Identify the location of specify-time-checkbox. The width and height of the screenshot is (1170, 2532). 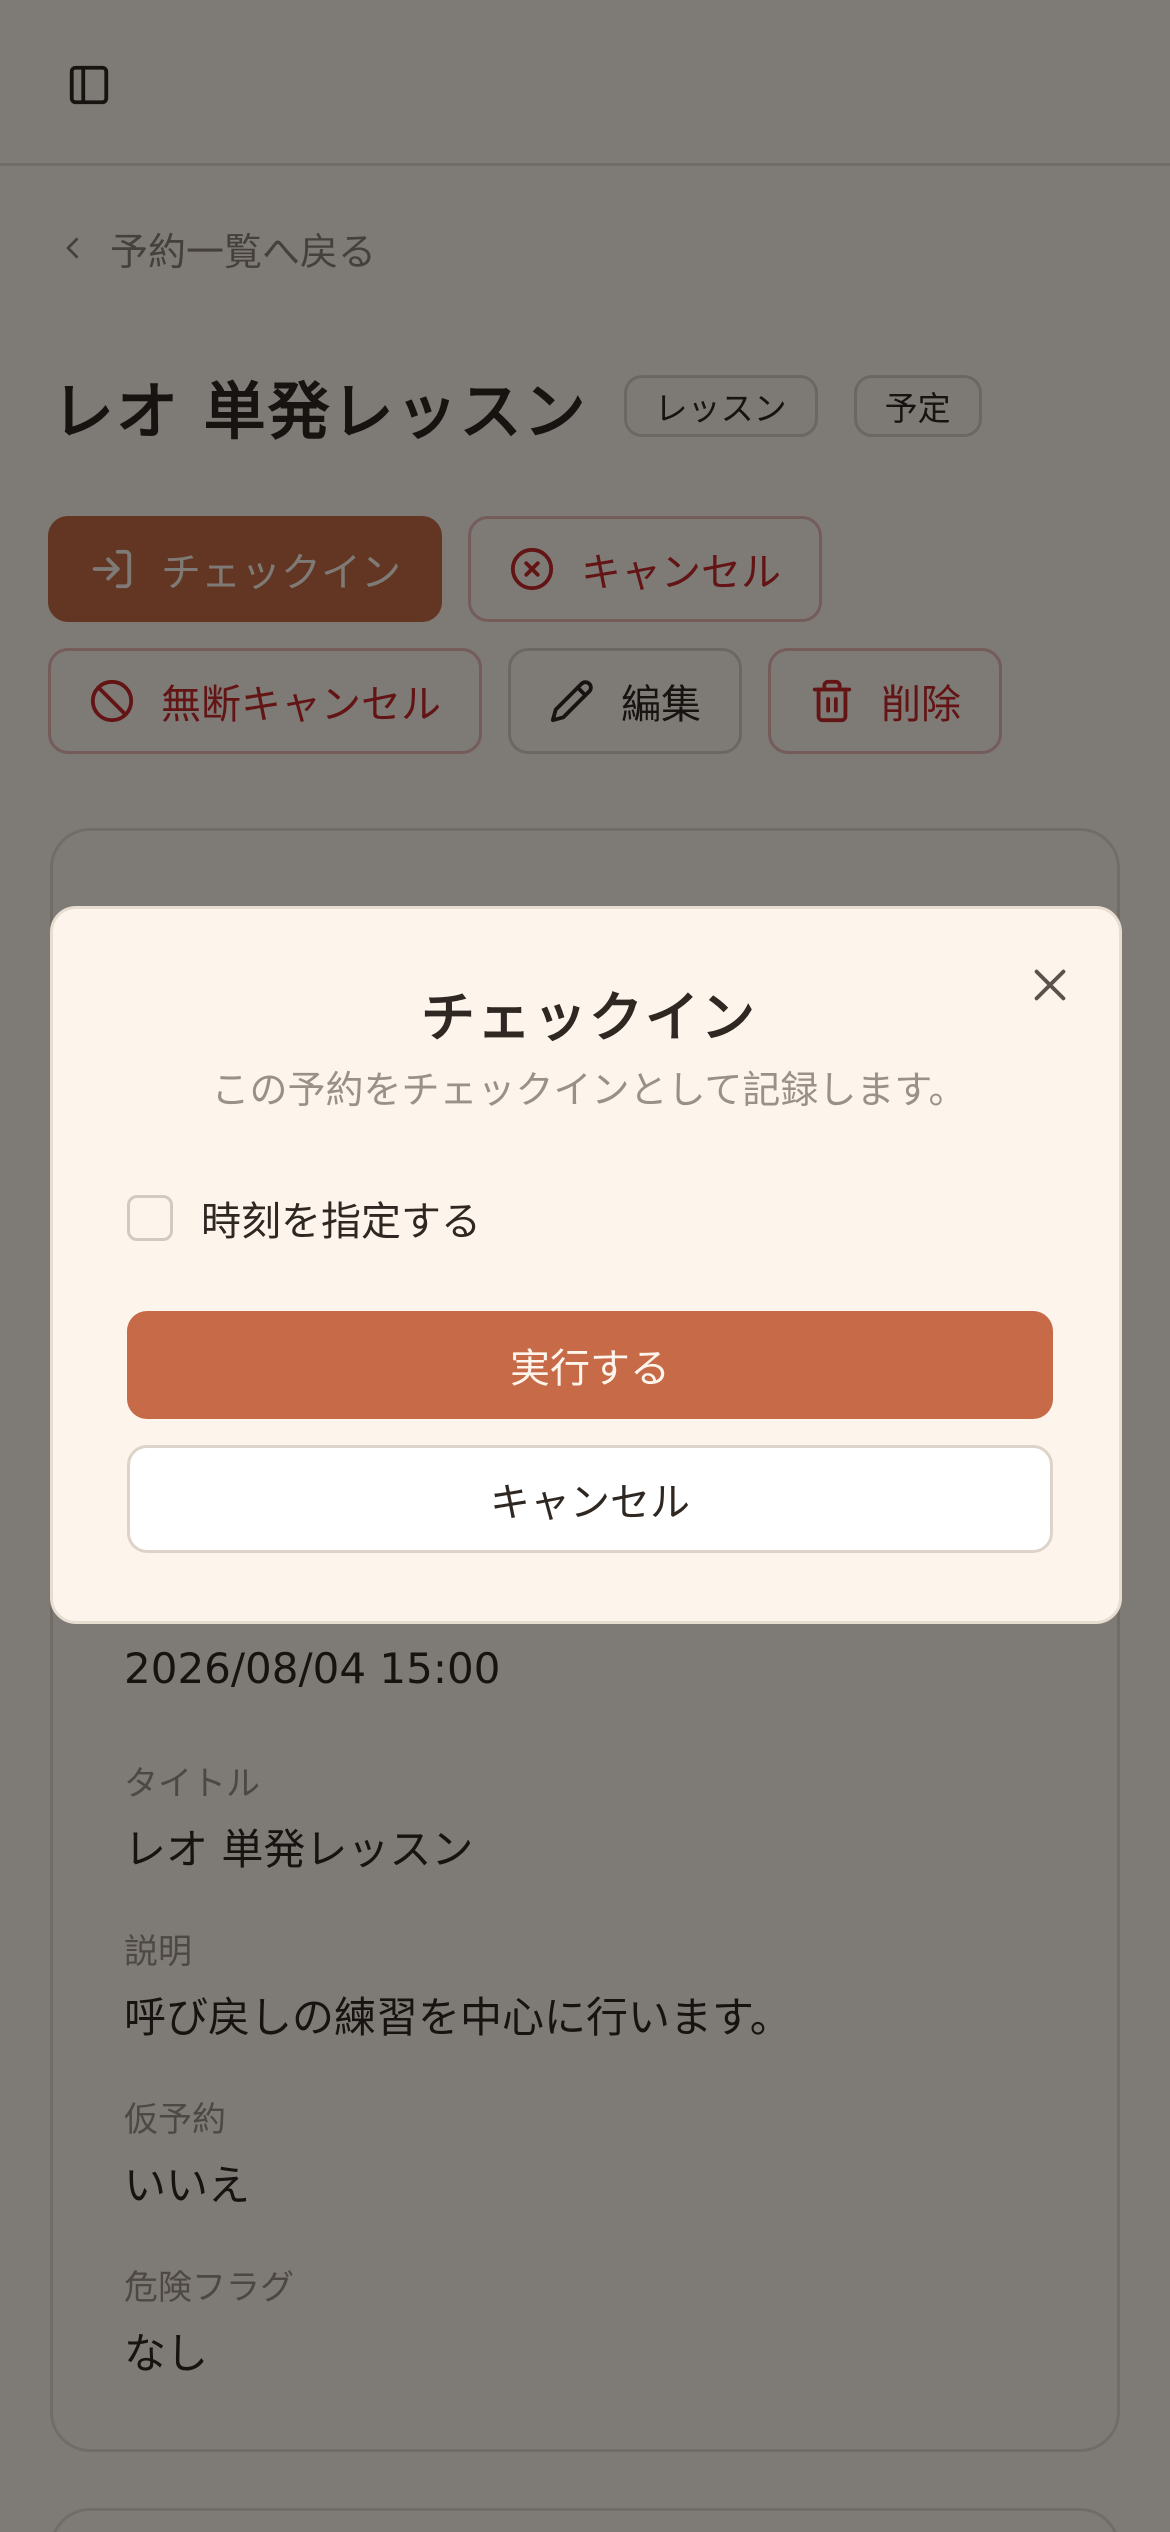
(150, 1218).